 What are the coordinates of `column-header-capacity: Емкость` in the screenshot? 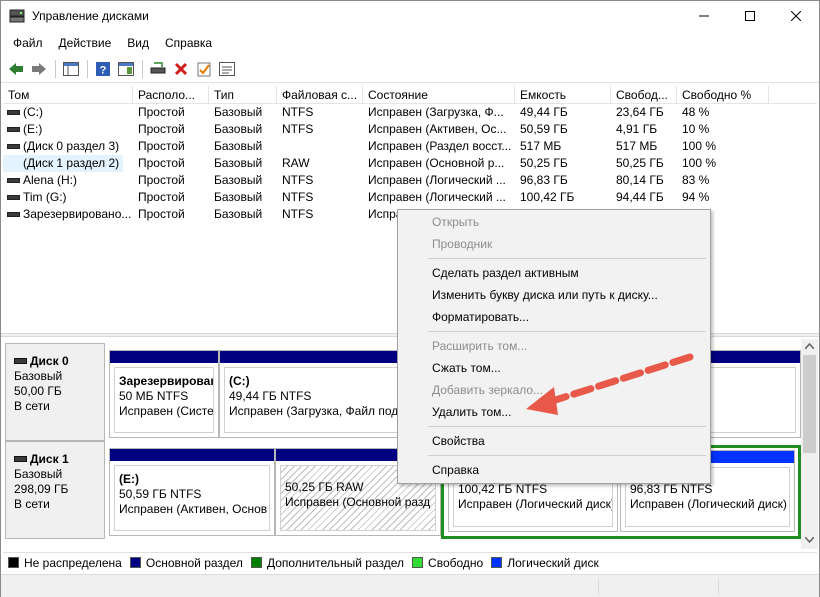 It's located at (563, 95).